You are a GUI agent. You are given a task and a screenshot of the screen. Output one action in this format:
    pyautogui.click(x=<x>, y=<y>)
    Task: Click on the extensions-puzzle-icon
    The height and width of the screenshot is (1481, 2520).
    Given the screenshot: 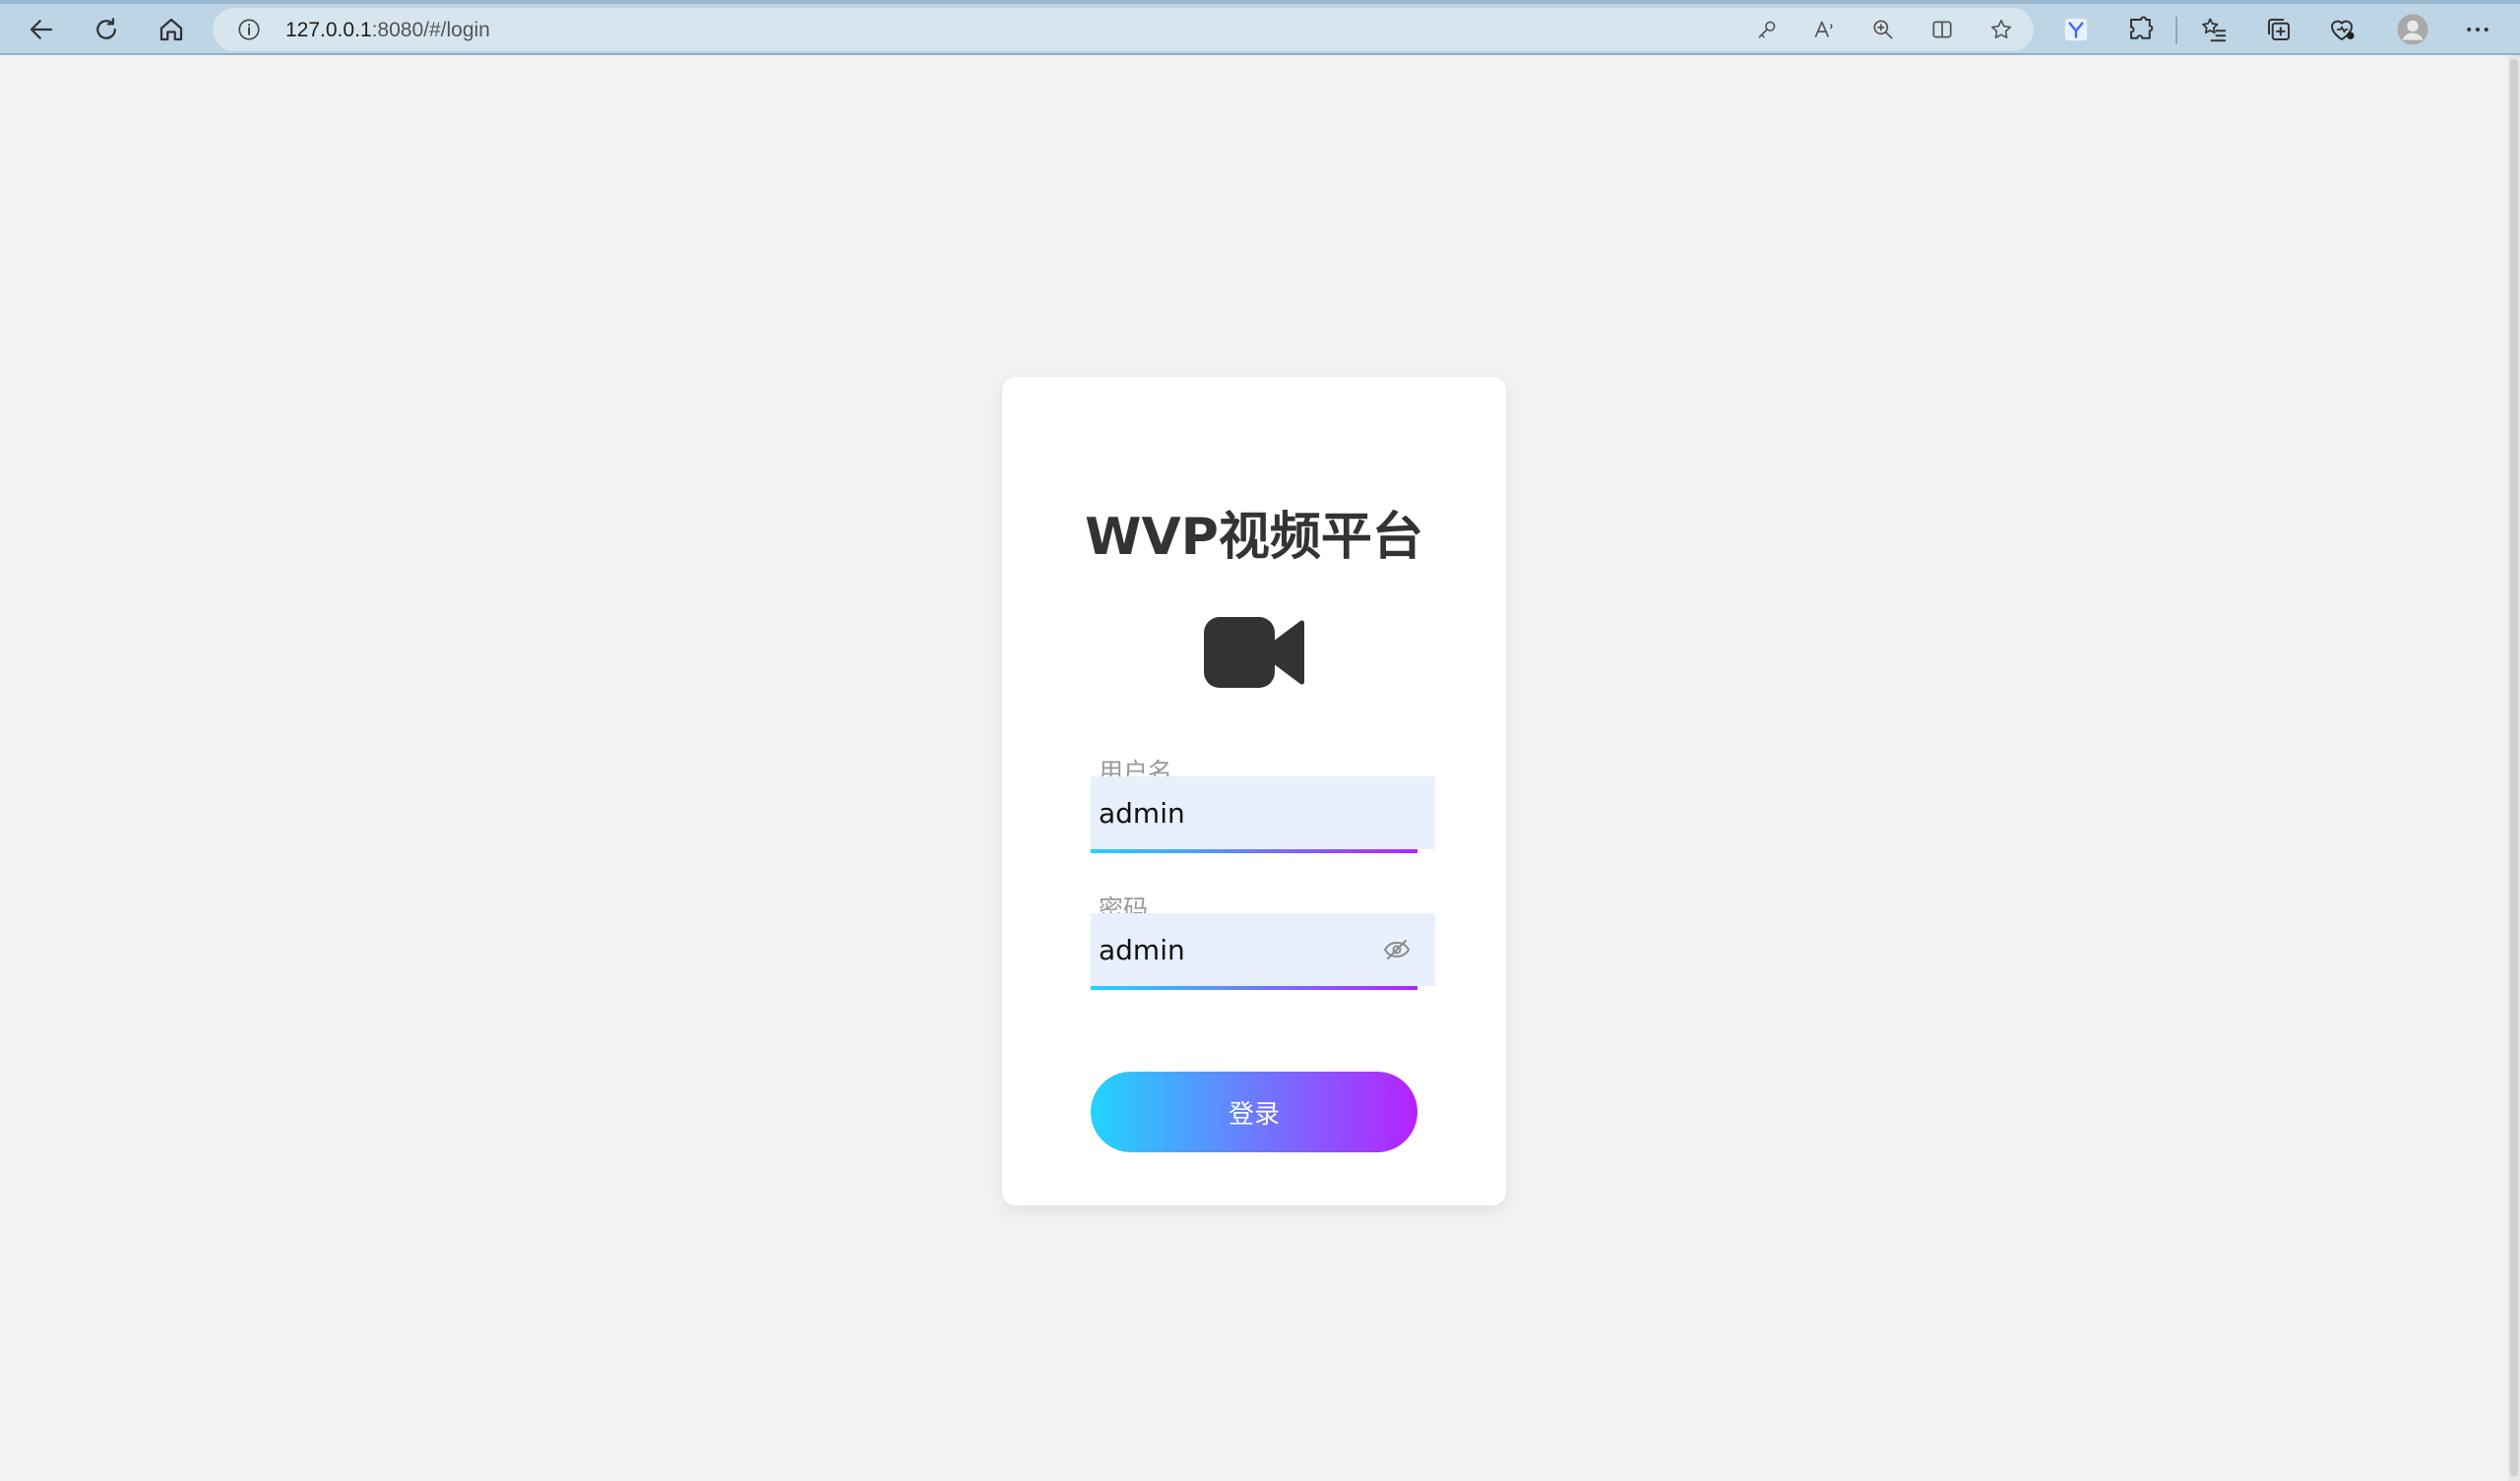 What is the action you would take?
    pyautogui.click(x=2141, y=29)
    